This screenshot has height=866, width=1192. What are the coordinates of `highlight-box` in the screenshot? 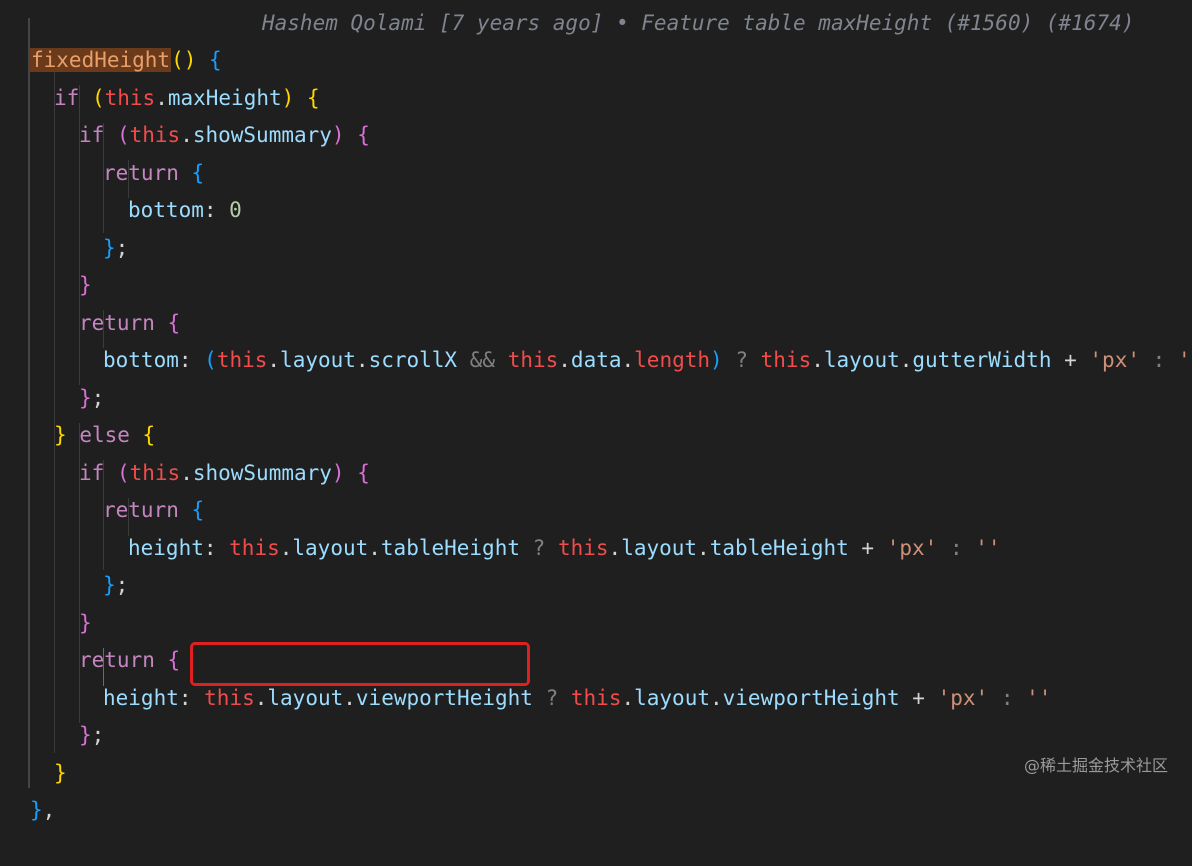 It's located at (360, 664).